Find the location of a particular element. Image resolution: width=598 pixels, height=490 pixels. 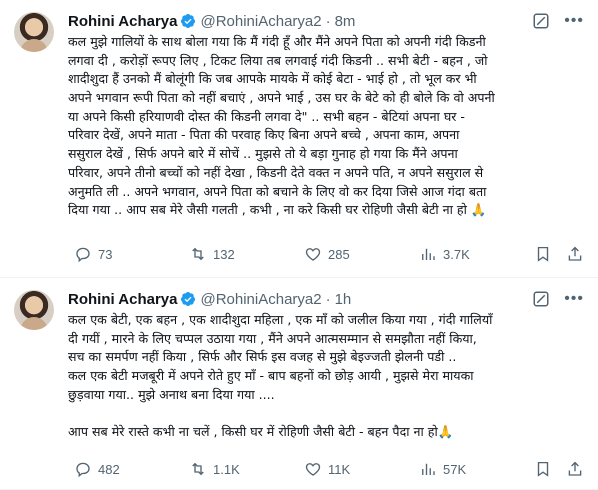

timestamp: 8m is located at coordinates (345, 21).